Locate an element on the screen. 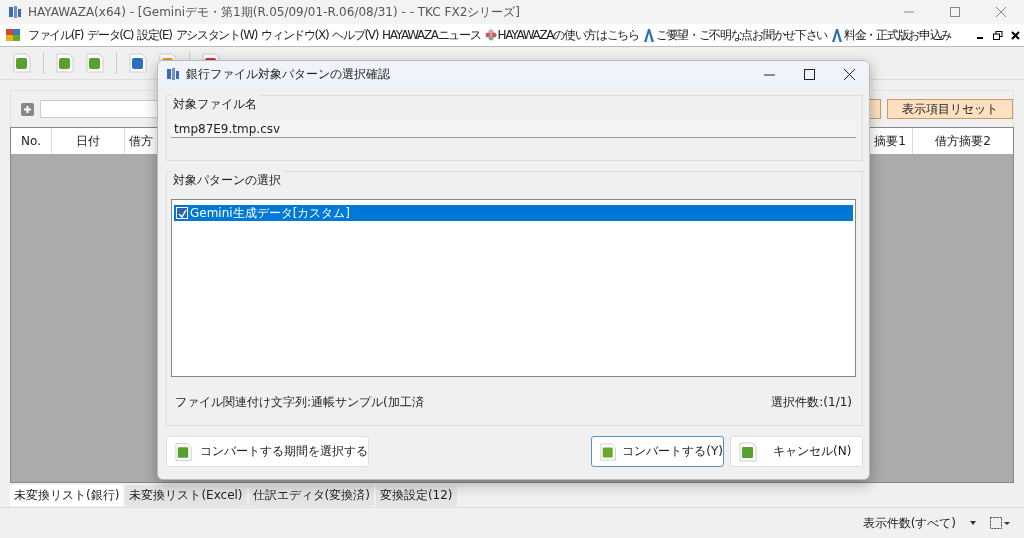  sheet-tab: 仕訳エディタ(変換済) is located at coordinates (311, 495).